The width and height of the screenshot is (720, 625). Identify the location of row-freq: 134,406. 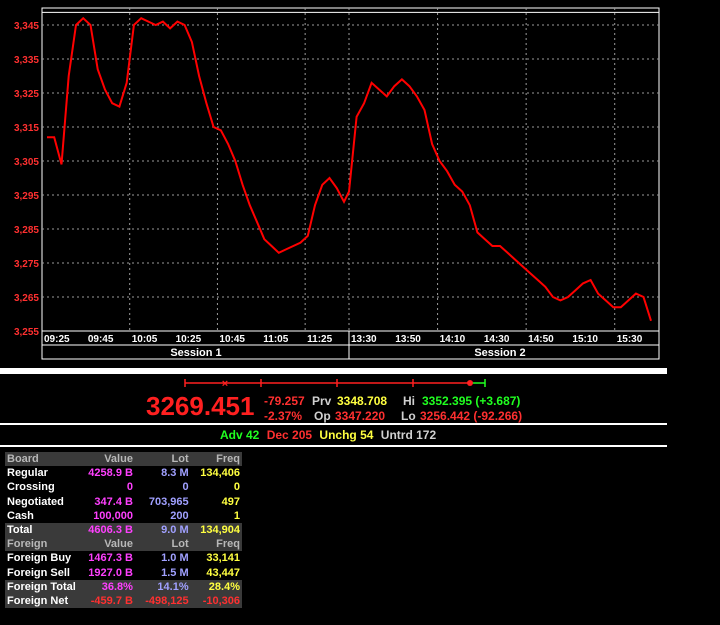
(220, 473).